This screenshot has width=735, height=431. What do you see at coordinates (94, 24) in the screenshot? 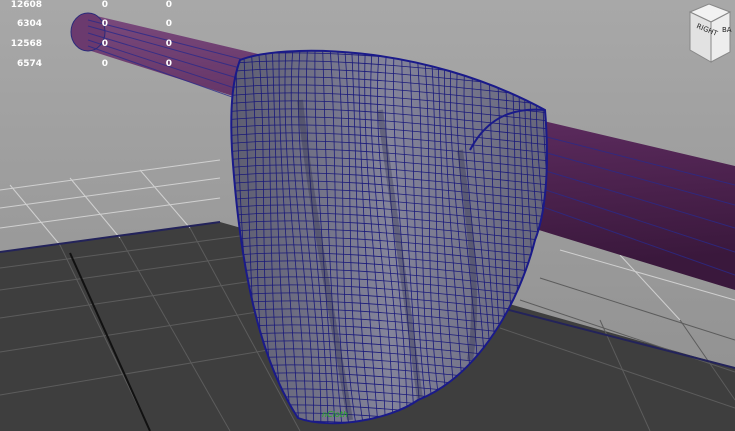
I see `hud-row: 6304 0 0` at bounding box center [94, 24].